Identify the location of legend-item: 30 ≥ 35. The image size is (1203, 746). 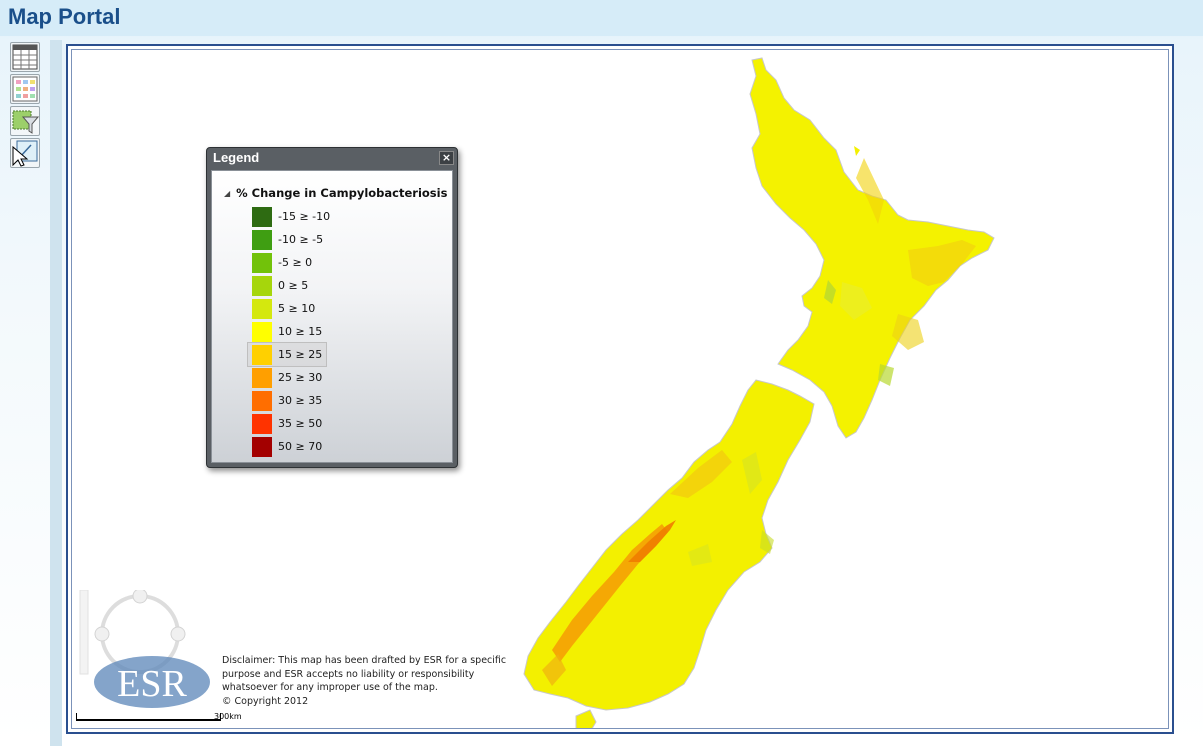
(291, 400).